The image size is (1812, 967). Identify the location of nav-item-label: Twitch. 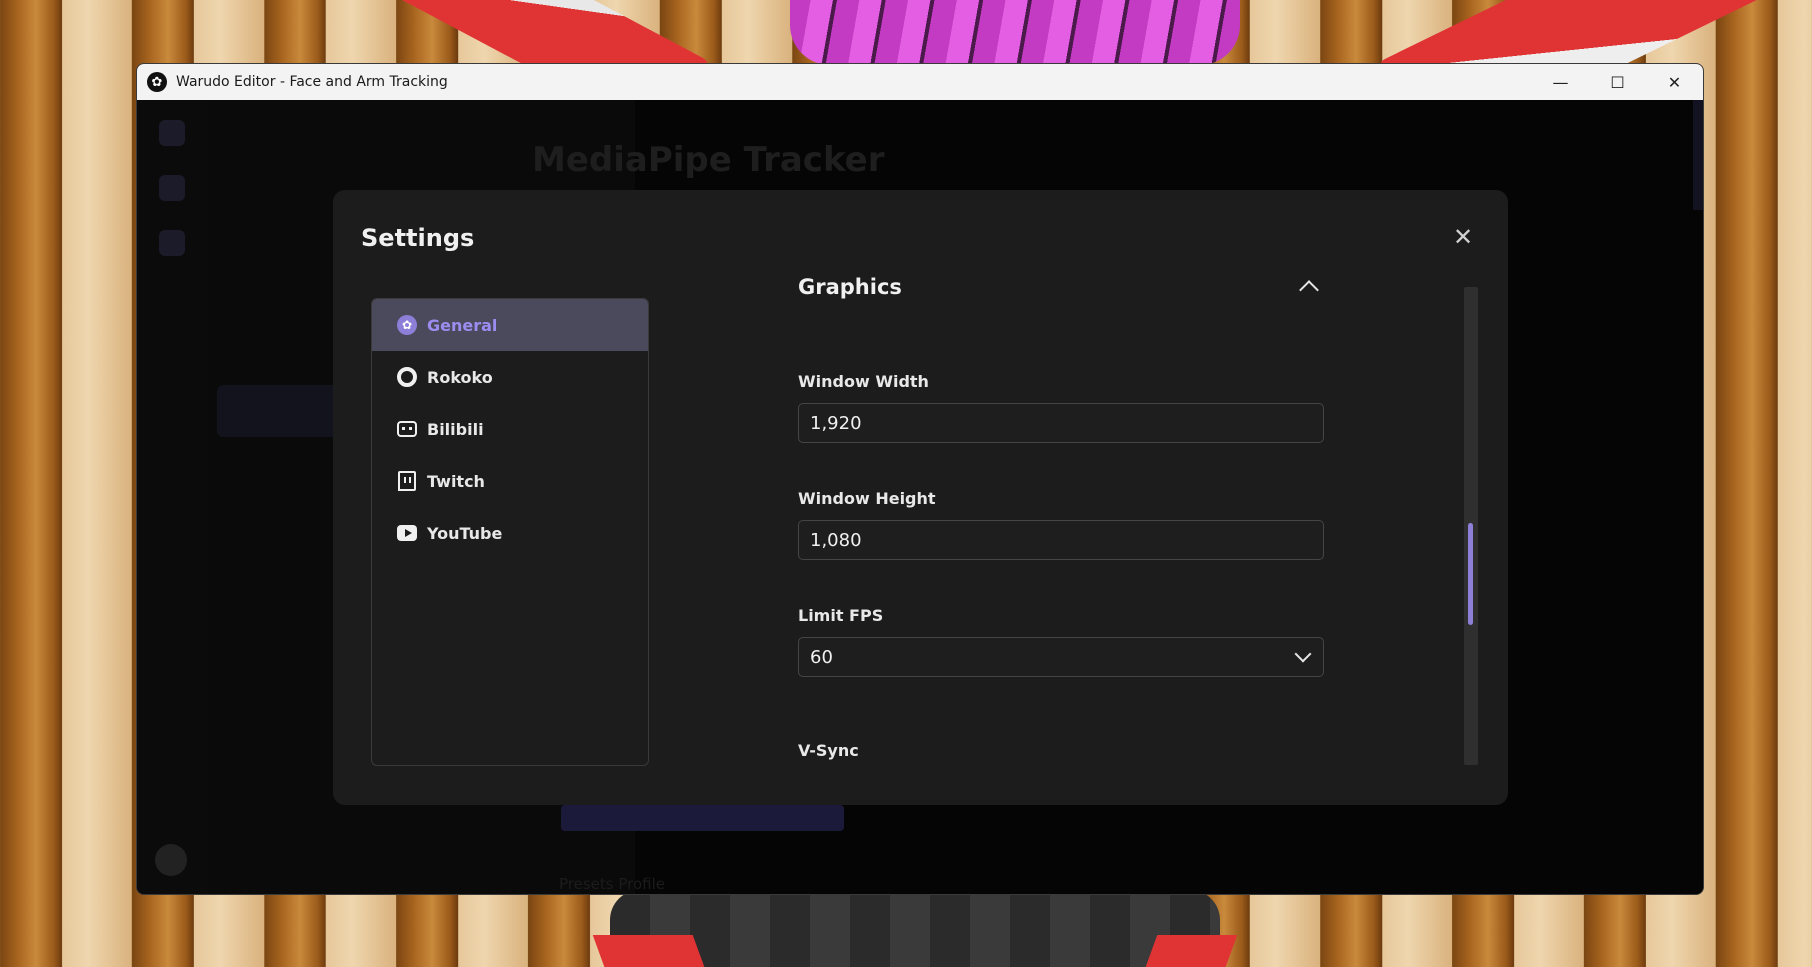
(456, 481).